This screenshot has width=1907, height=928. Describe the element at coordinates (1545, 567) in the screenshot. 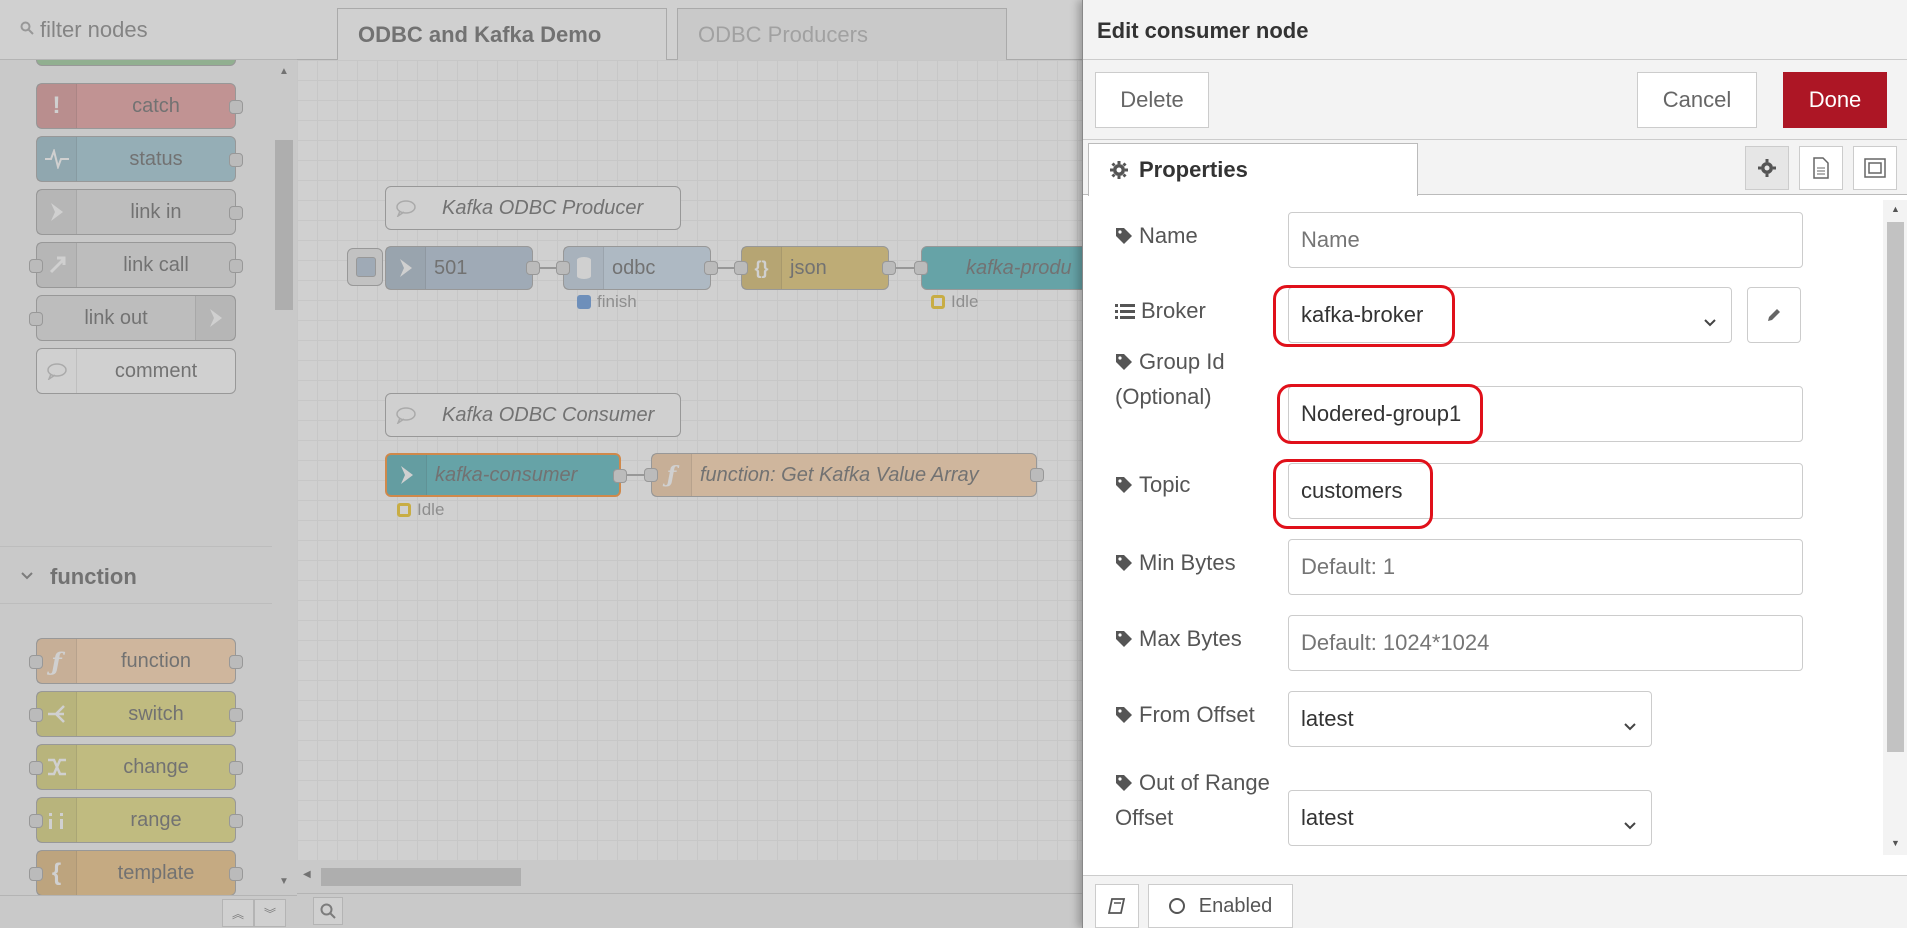

I see `min-bytes-input` at that location.